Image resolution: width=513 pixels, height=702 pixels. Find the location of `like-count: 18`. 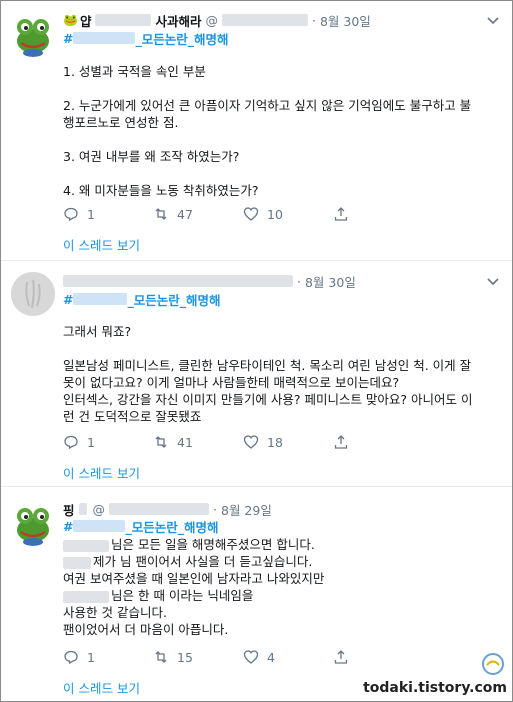

like-count: 18 is located at coordinates (275, 442).